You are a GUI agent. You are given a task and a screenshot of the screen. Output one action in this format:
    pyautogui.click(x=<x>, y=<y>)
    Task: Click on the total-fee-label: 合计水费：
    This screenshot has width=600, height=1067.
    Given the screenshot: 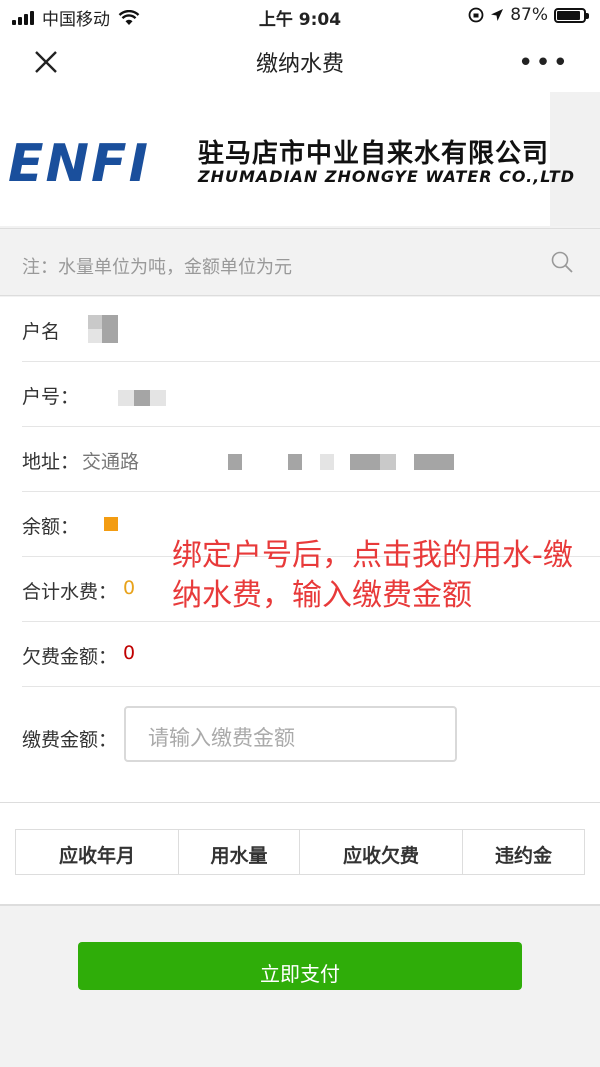 What is the action you would take?
    pyautogui.click(x=70, y=592)
    